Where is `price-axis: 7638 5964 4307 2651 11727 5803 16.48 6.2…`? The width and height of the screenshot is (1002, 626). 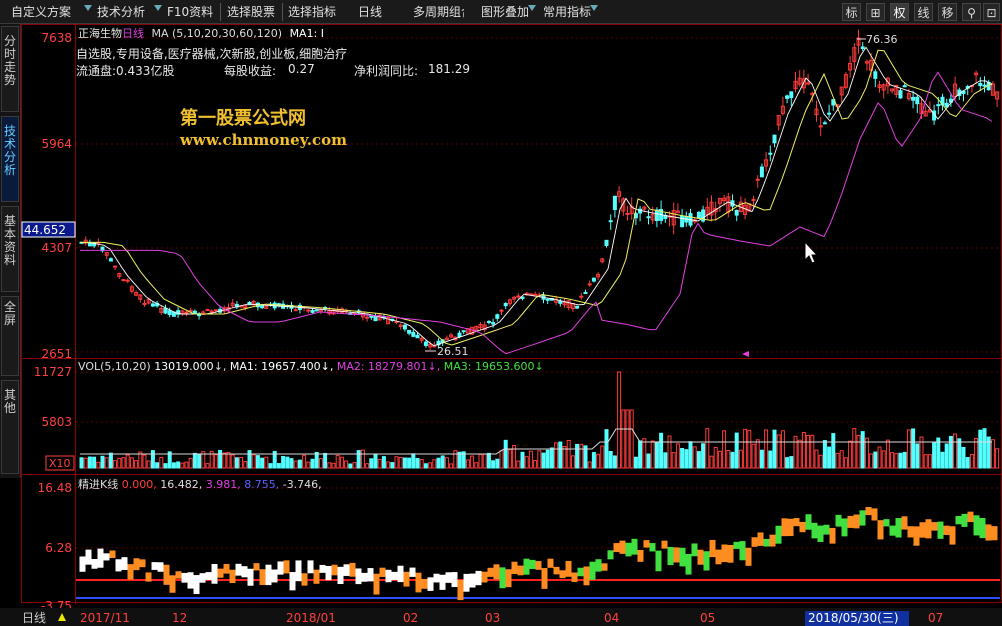
price-axis: 7638 5964 4307 2651 11727 5803 16.48 6.2… is located at coordinates (53, 322).